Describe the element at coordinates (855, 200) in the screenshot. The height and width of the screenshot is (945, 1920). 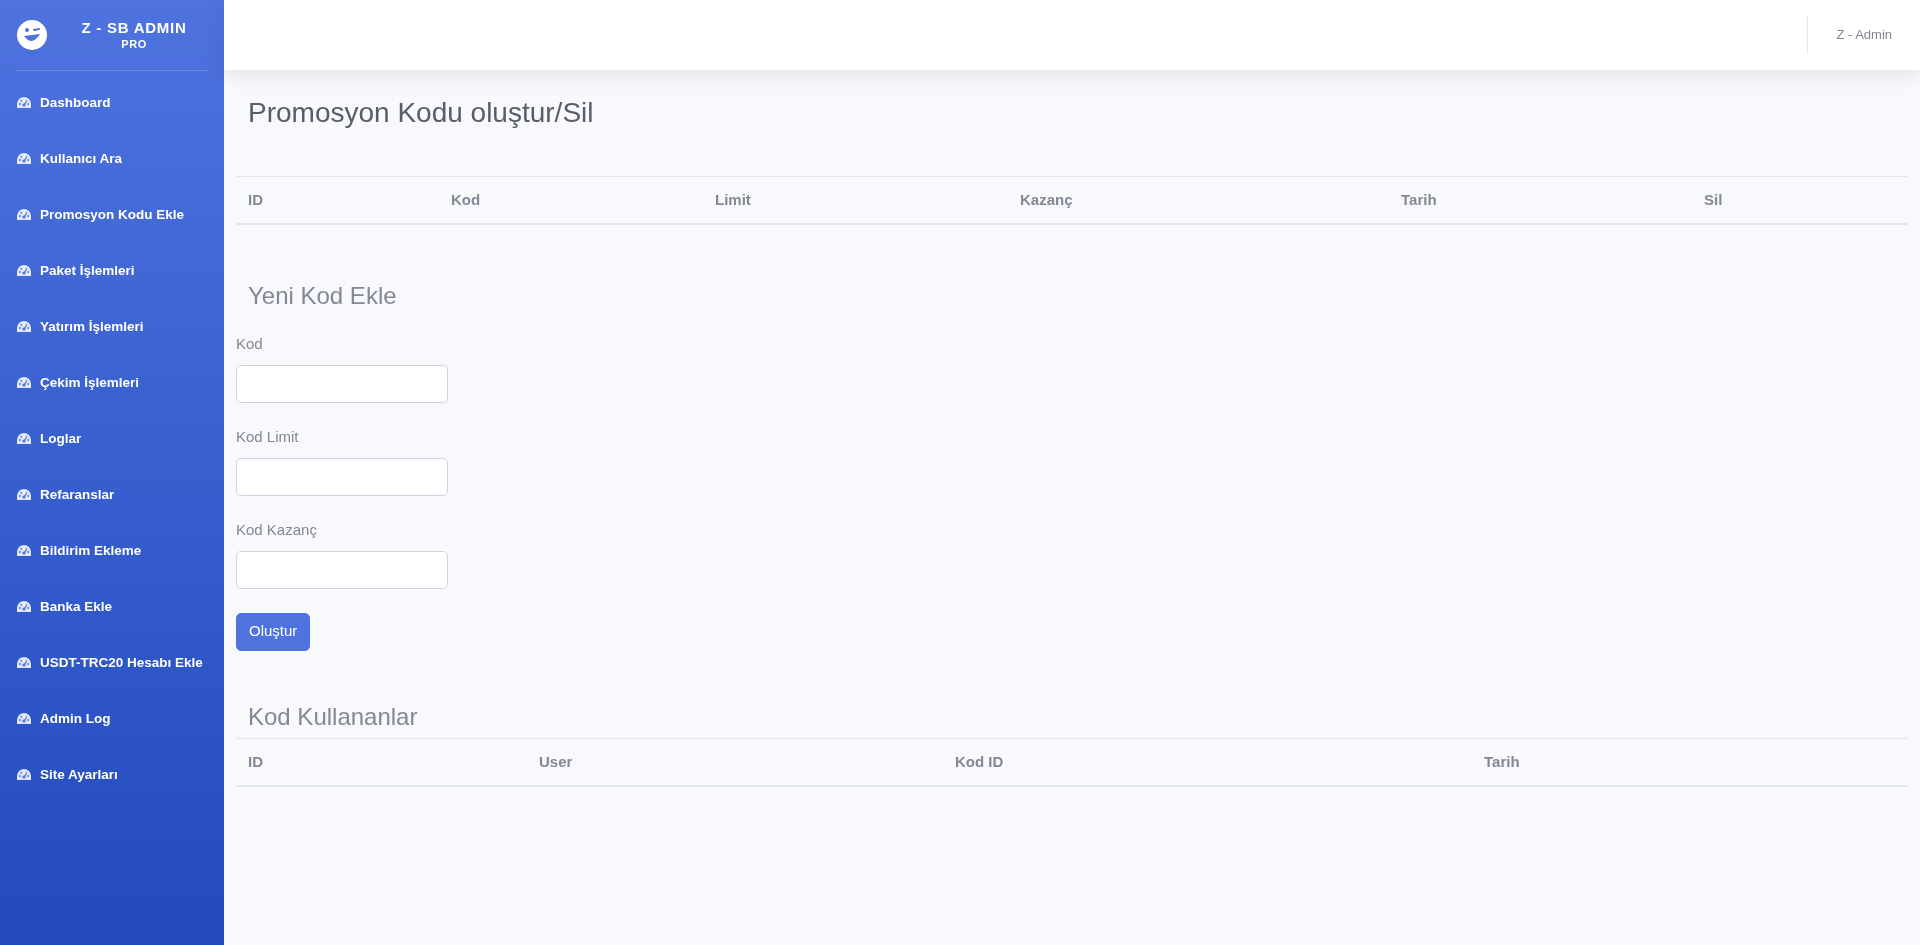
I see `column-header: Limit` at that location.